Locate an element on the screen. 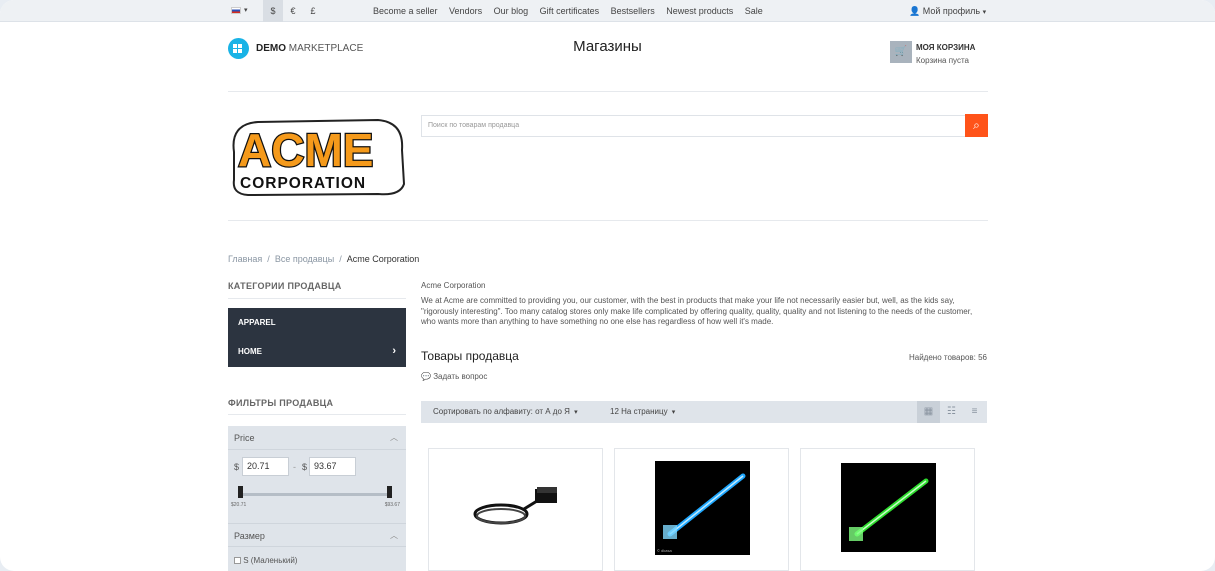 This screenshot has height=571, width=1215. link-gift-certificates: Gift certificates is located at coordinates (570, 11).